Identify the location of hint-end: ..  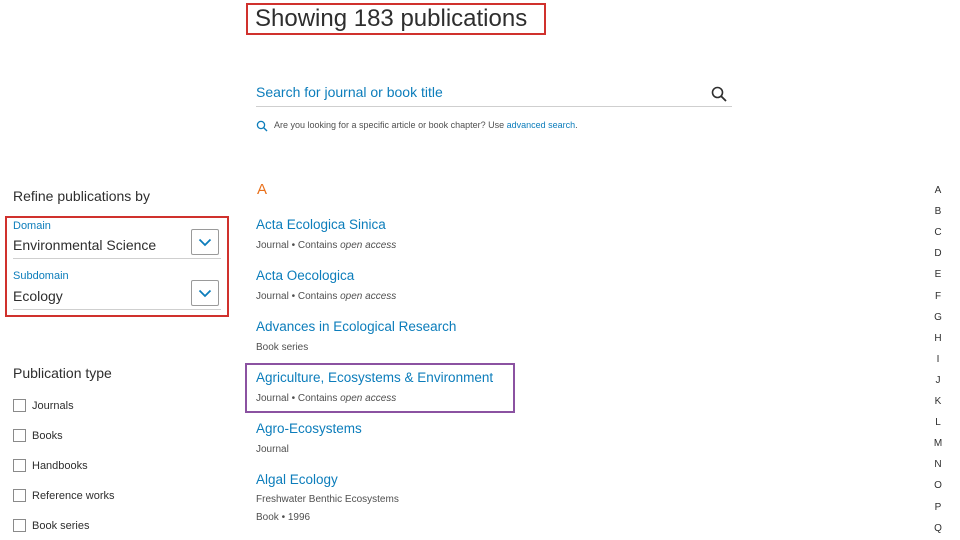
(576, 125).